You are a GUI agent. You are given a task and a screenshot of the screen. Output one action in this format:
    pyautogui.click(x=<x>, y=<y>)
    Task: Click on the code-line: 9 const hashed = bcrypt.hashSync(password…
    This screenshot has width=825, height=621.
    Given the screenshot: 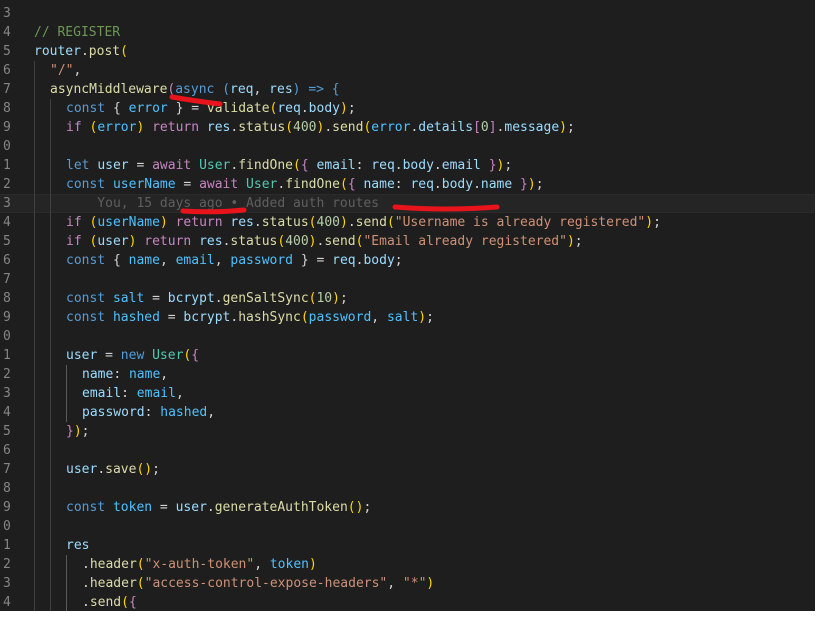 What is the action you would take?
    pyautogui.click(x=407, y=317)
    